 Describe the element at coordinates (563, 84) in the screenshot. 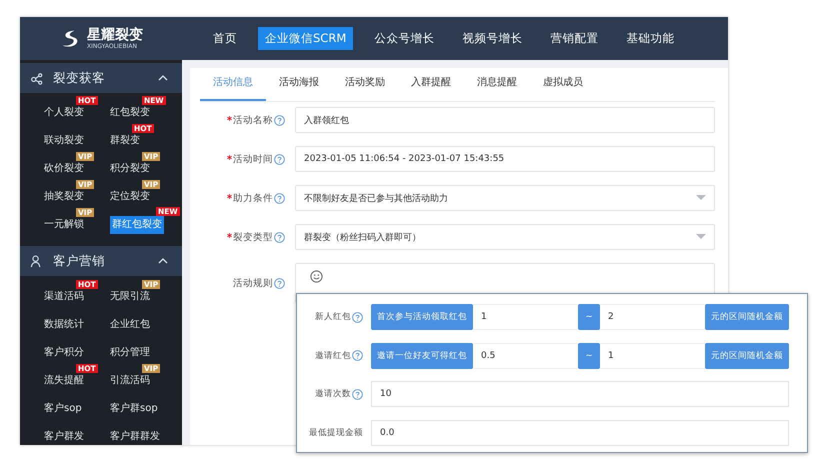

I see `tab: 虚拟成员` at that location.